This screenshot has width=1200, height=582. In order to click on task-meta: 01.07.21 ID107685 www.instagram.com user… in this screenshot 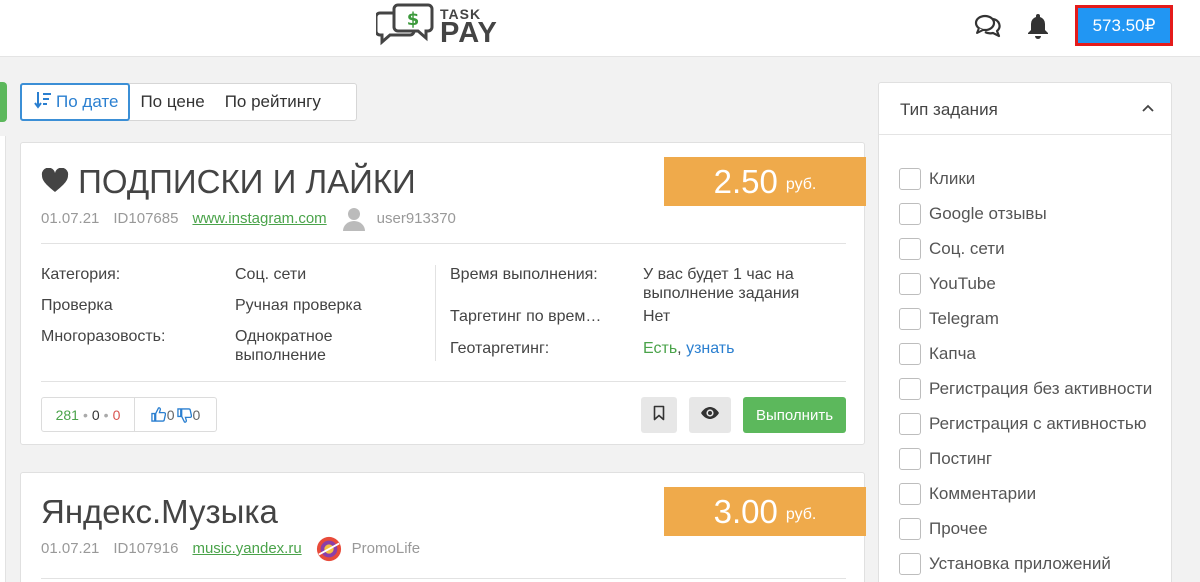, I will do `click(248, 218)`.